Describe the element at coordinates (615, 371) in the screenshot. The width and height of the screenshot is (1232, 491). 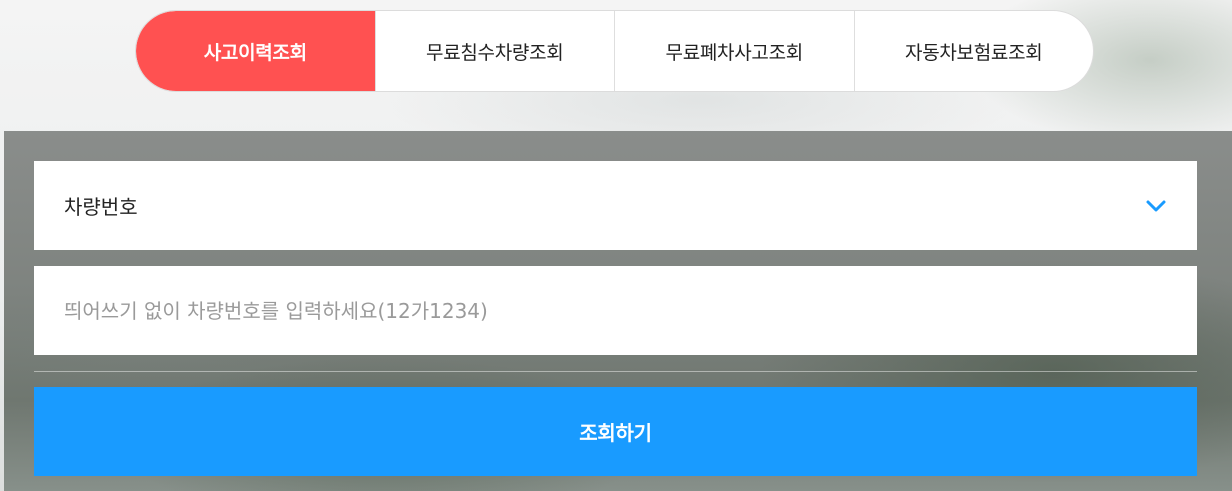
I see `form-divider` at that location.